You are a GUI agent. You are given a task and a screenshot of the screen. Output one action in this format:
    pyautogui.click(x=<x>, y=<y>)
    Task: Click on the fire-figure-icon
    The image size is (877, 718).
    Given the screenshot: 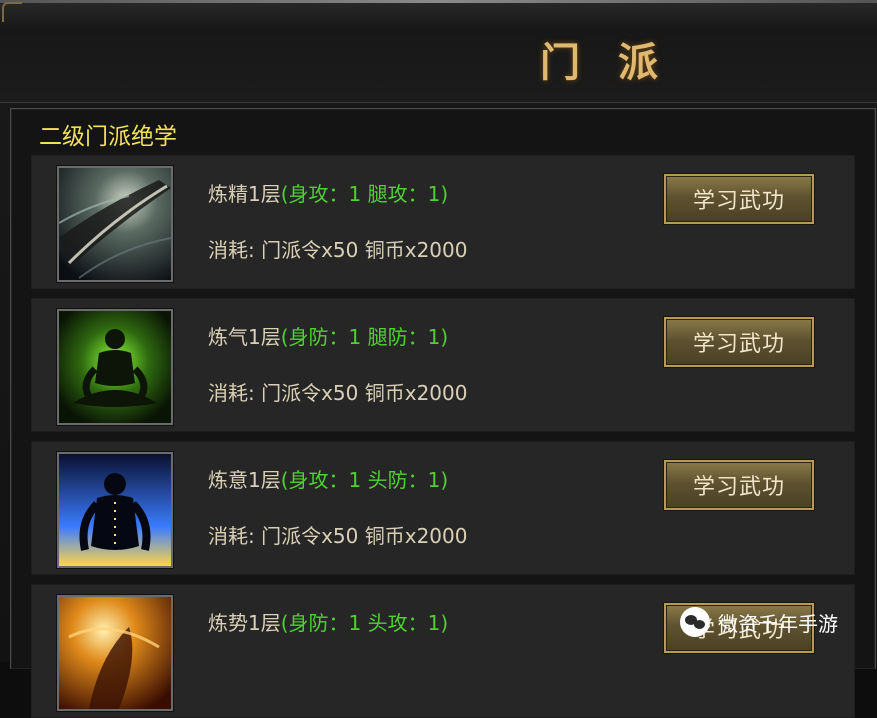 What is the action you would take?
    pyautogui.click(x=115, y=653)
    